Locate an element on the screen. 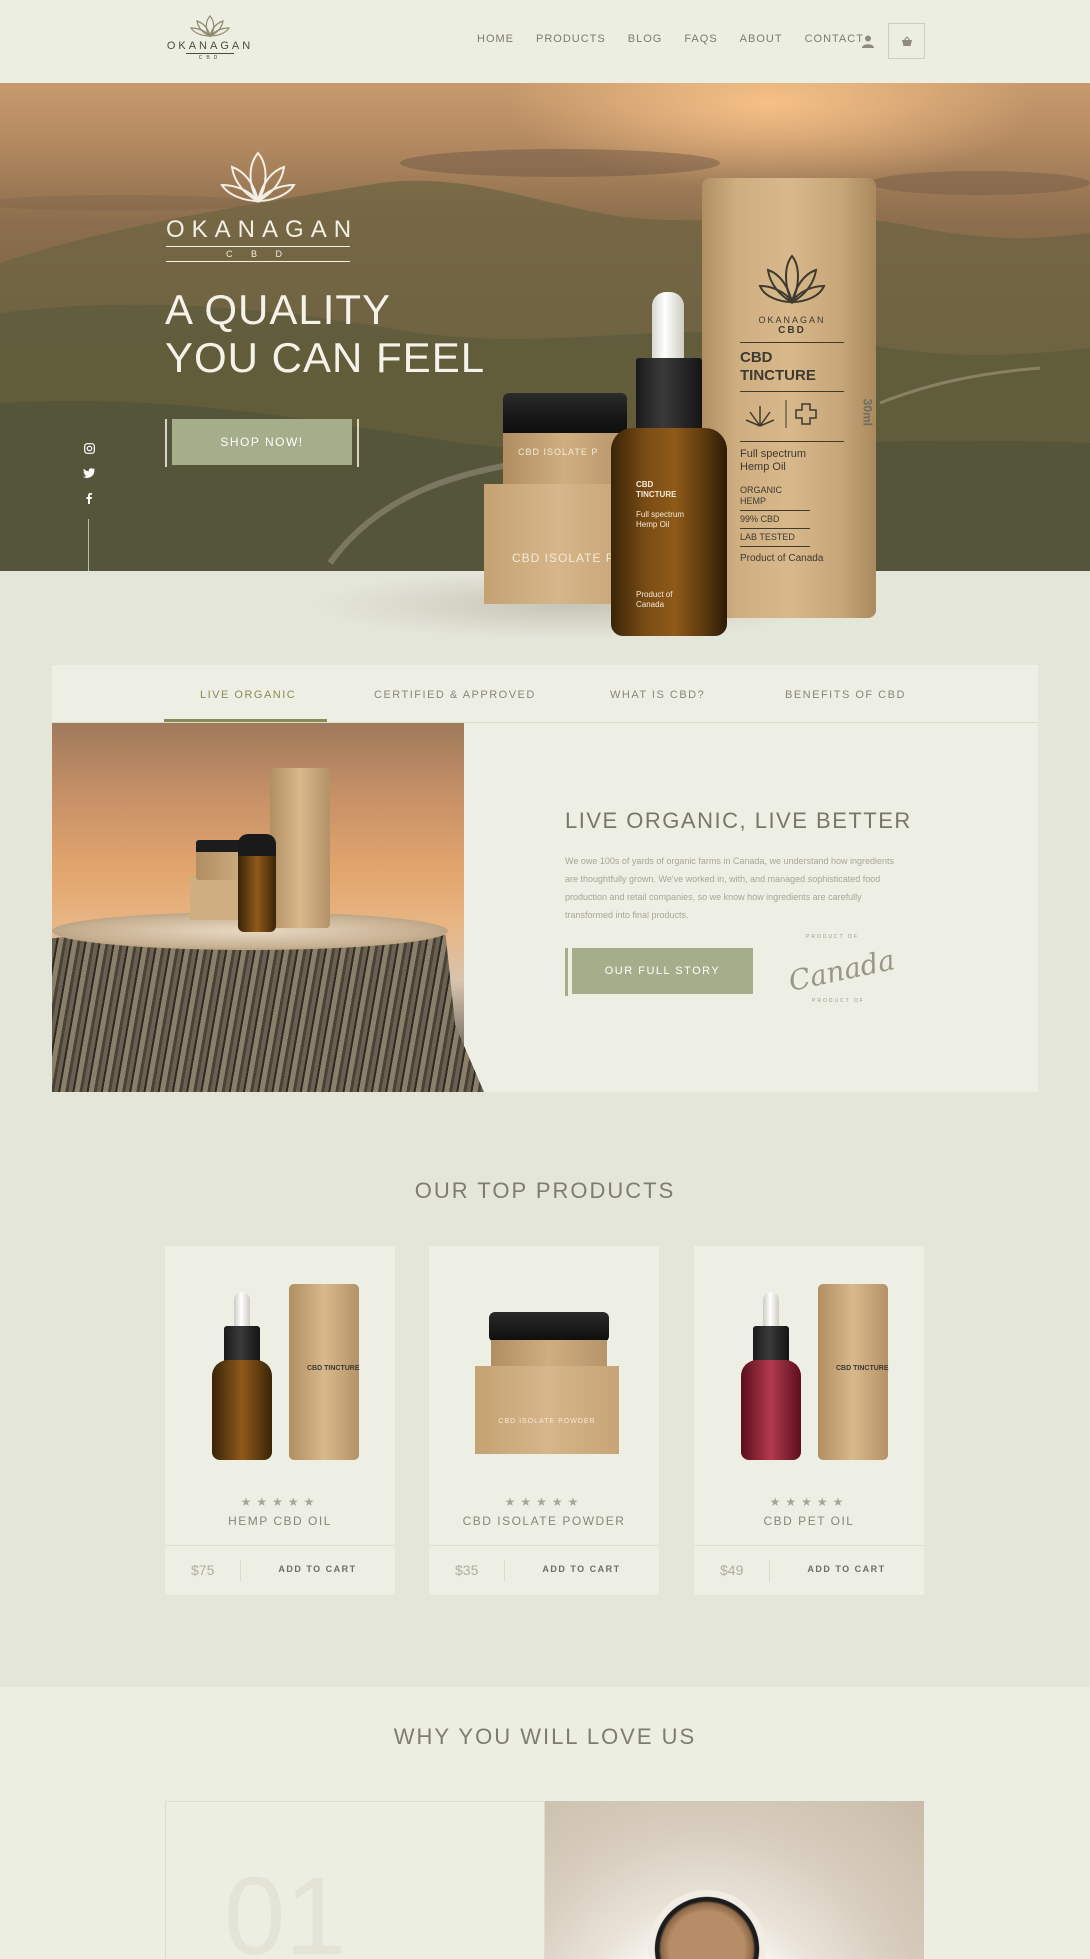 The image size is (1090, 1959). mini-tube-image is located at coordinates (300, 848).